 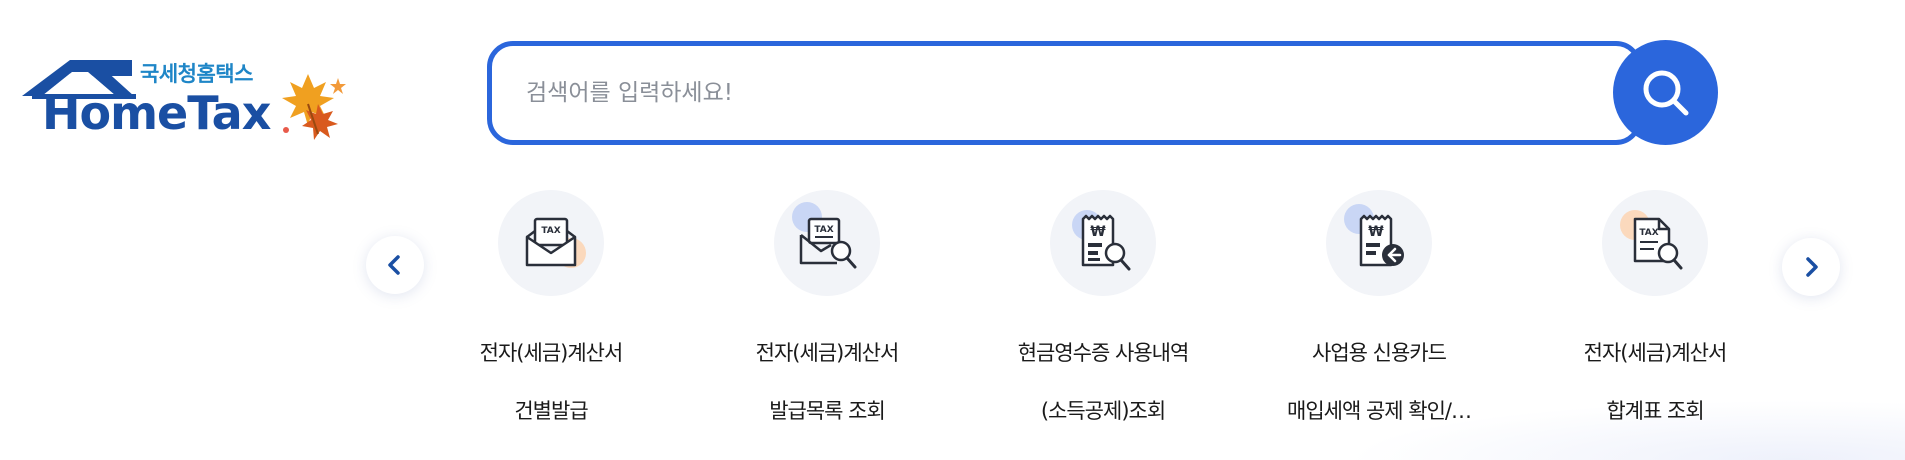 What do you see at coordinates (1103, 243) in the screenshot?
I see `won-receipt-search-icon: ₩` at bounding box center [1103, 243].